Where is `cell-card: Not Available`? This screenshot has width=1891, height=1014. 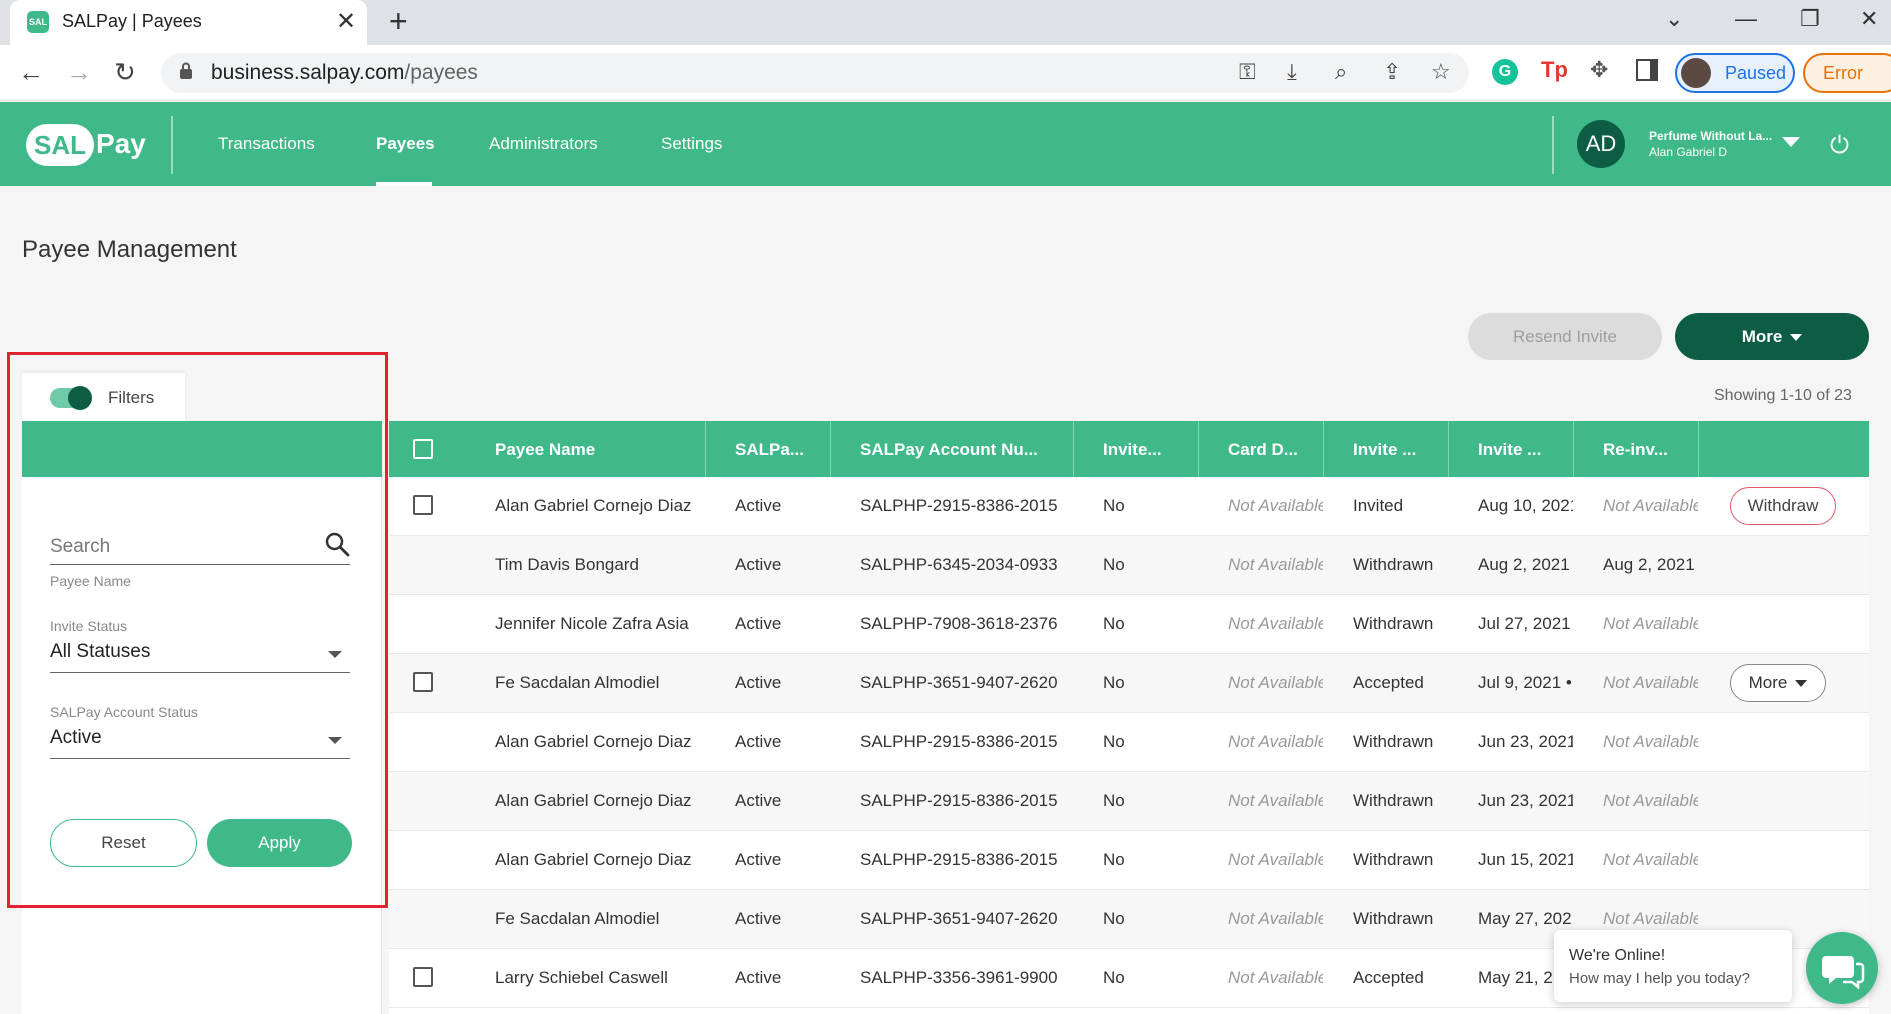 cell-card: Not Available is located at coordinates (1275, 505).